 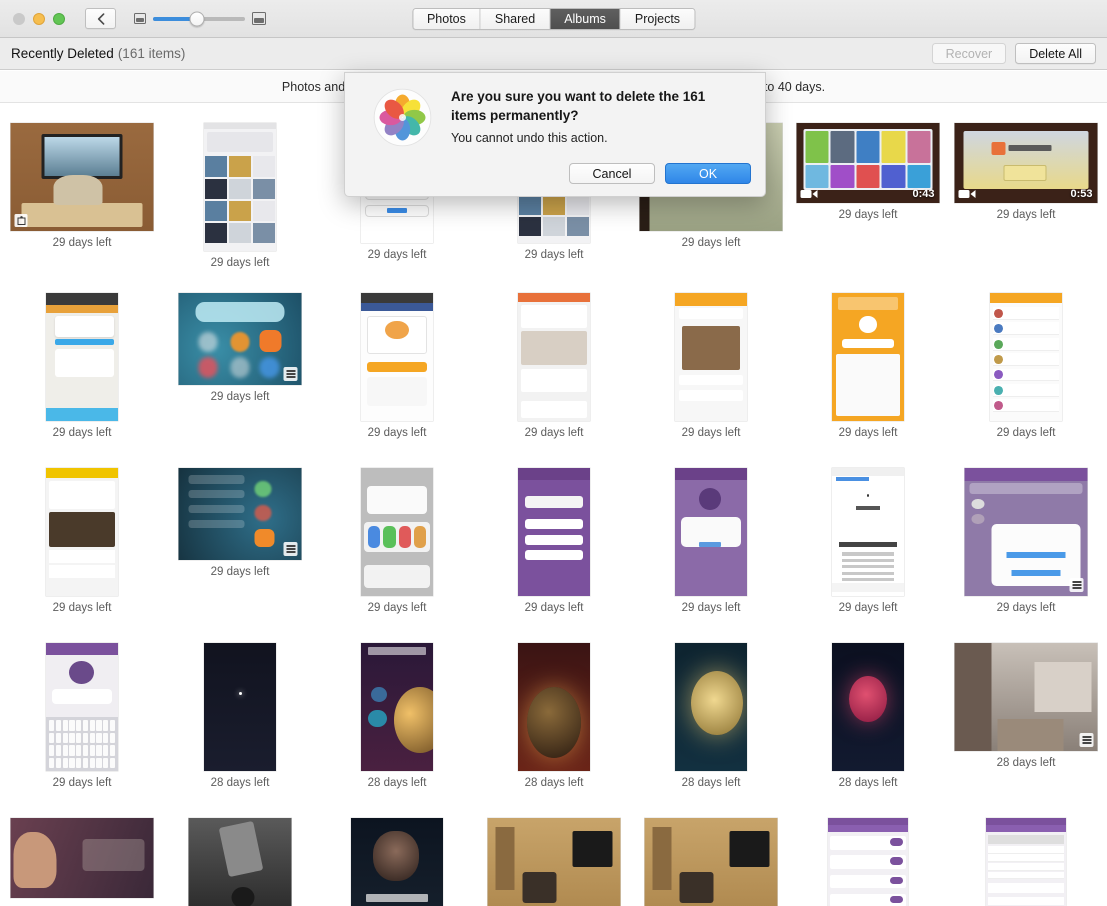 What do you see at coordinates (868, 163) in the screenshot?
I see `thumbnail-video: 0:43` at bounding box center [868, 163].